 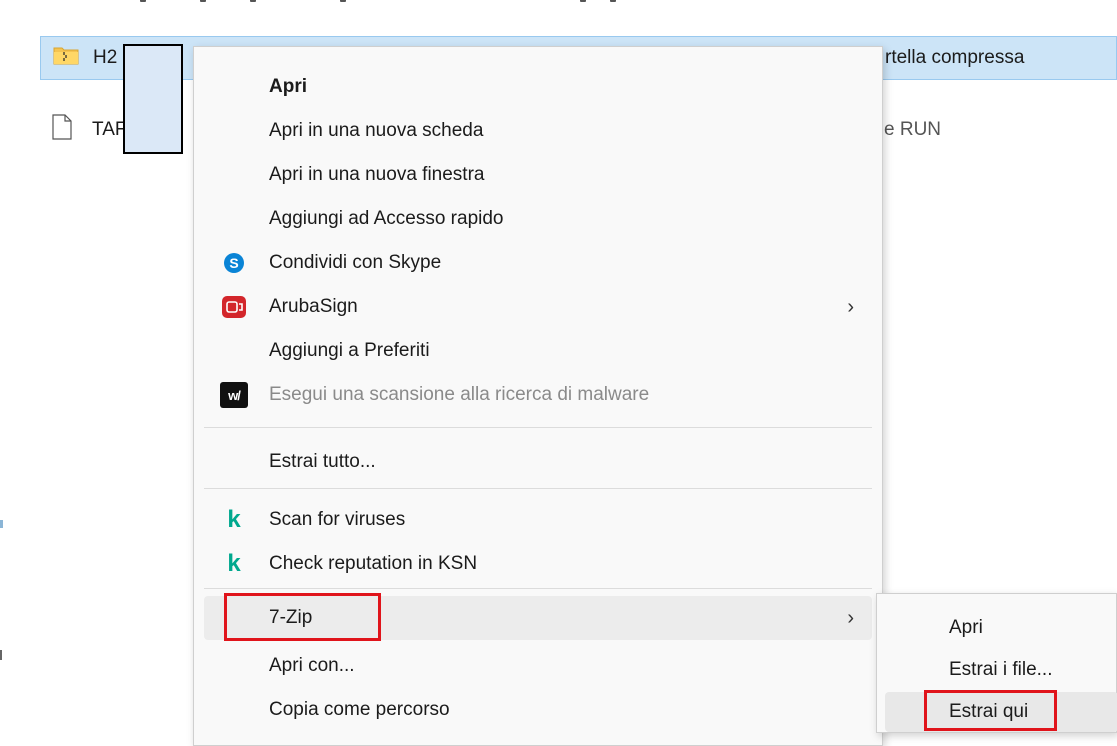 I want to click on menu-item-condividi-skype: S Condividi con Skype, so click(x=538, y=263).